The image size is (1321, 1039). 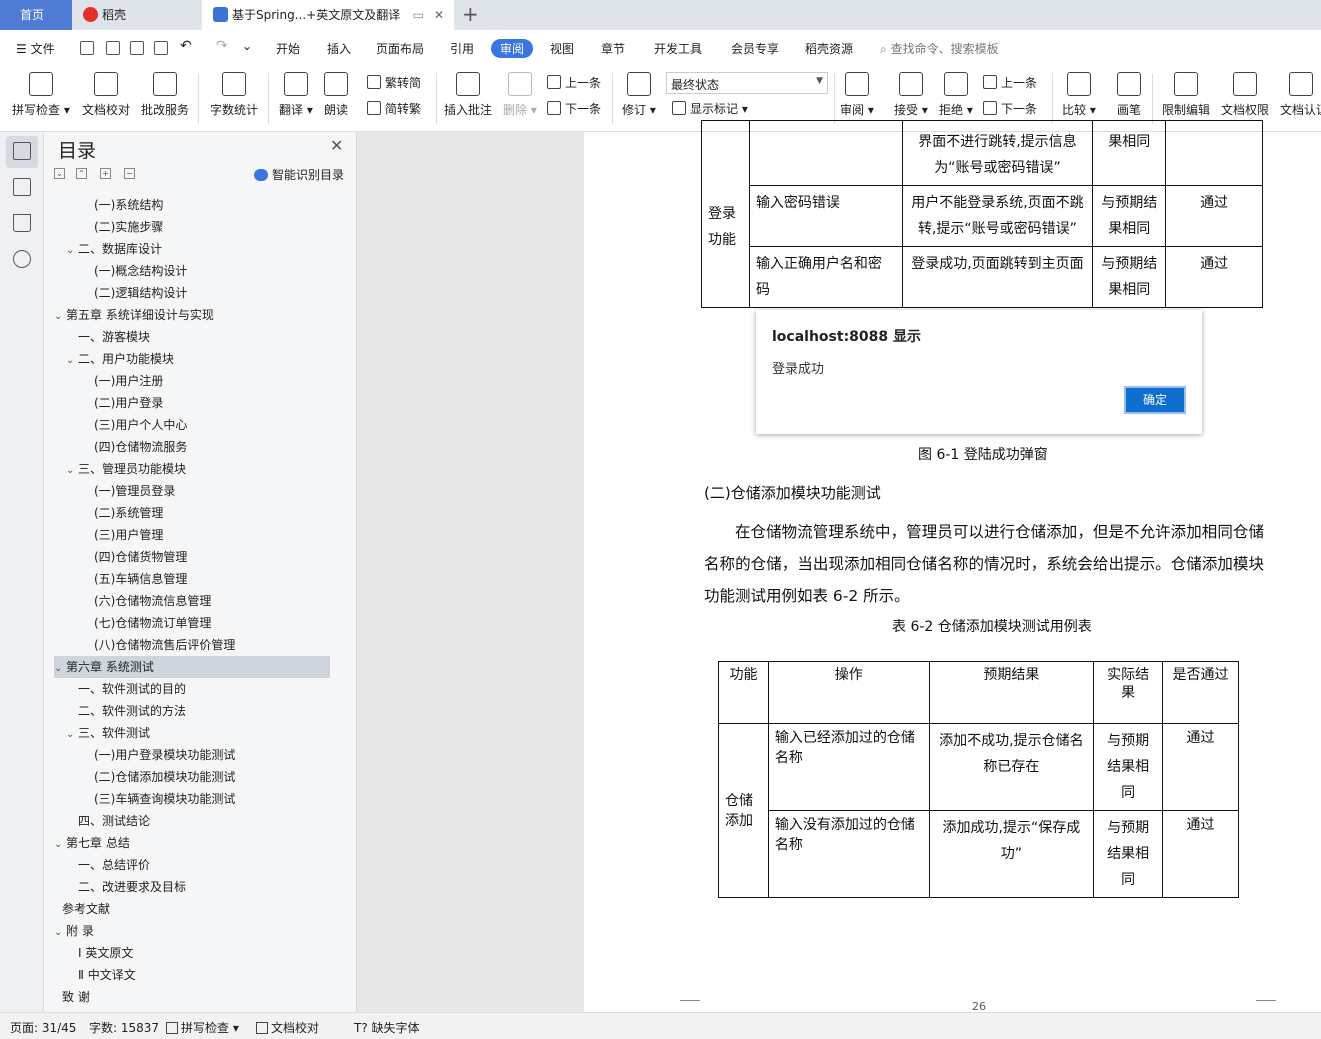 I want to click on toc-item: 一、软件测试的目的, so click(x=192, y=689).